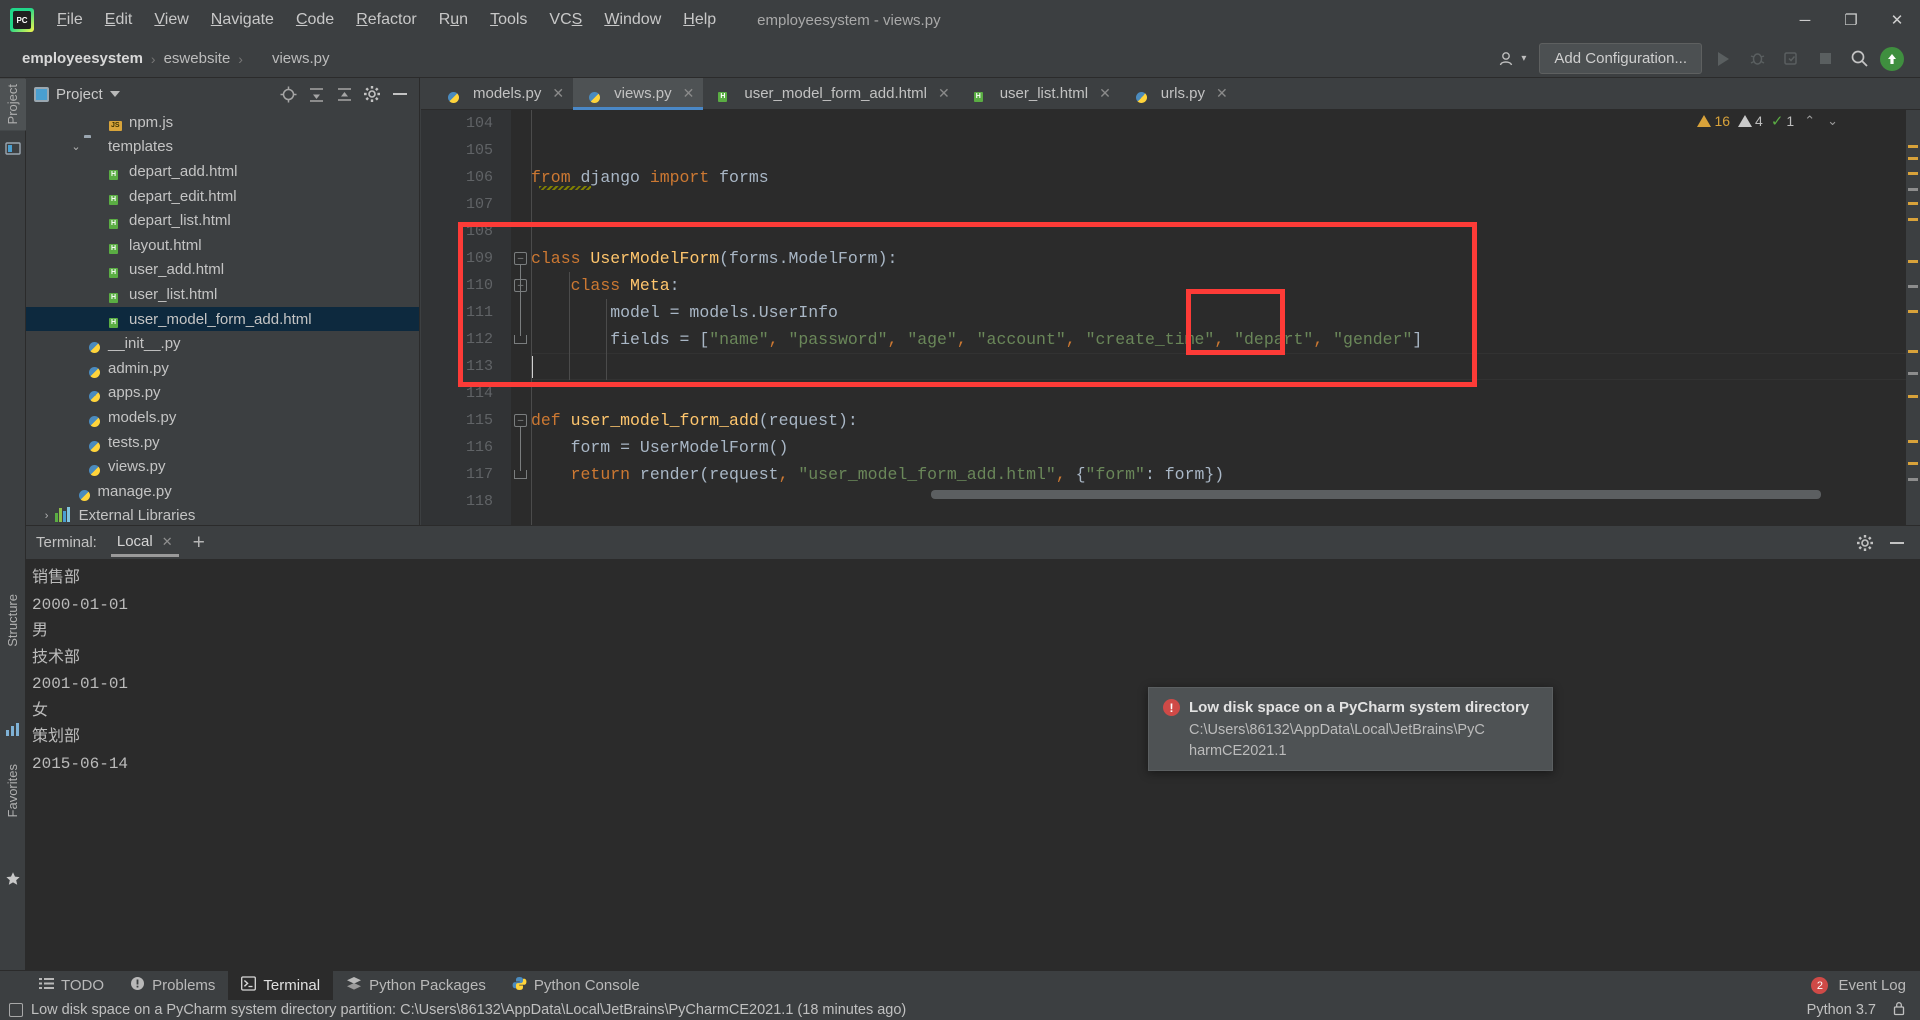  What do you see at coordinates (1757, 59) in the screenshot?
I see `debug-icon` at bounding box center [1757, 59].